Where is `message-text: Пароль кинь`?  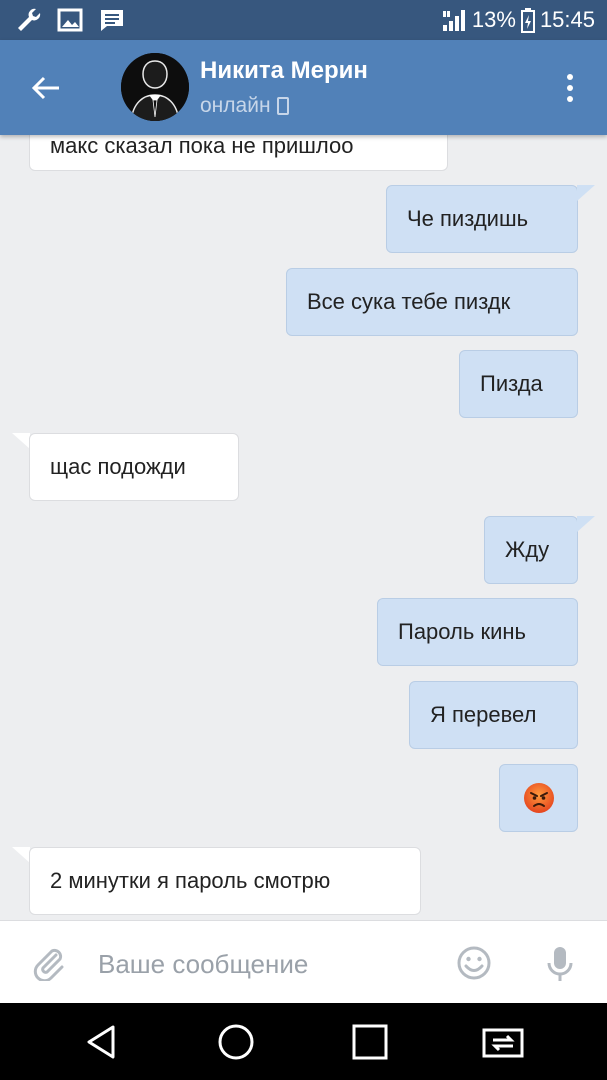 message-text: Пароль кинь is located at coordinates (462, 631).